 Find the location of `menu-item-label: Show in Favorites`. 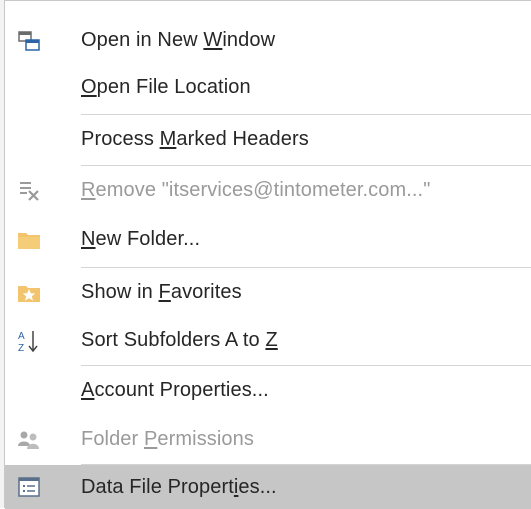

menu-item-label: Show in Favorites is located at coordinates (161, 292).